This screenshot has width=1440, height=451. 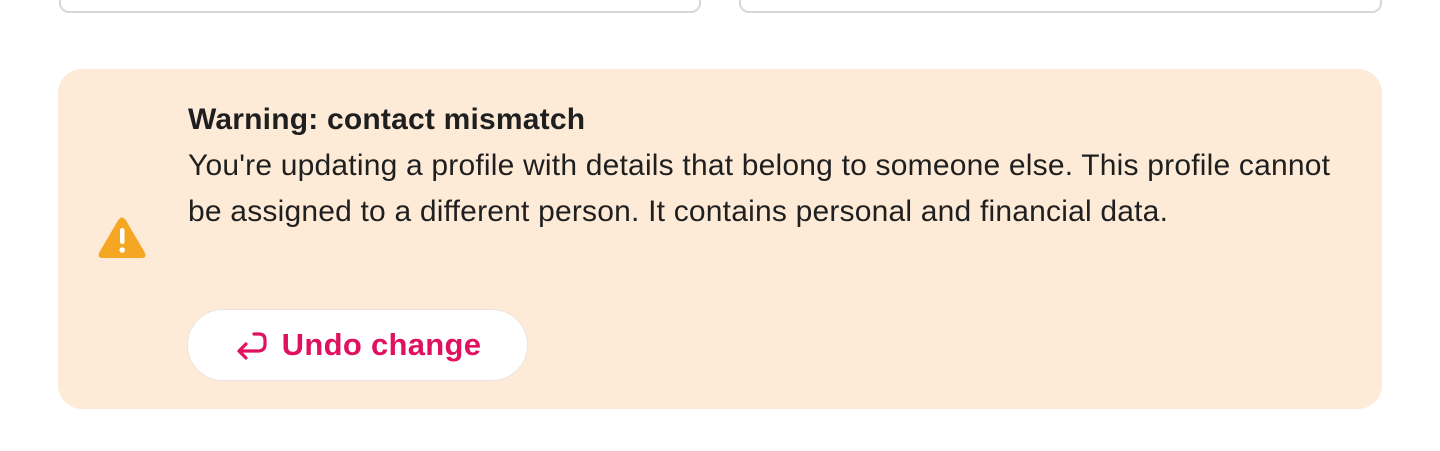 I want to click on warning-triangle-icon, so click(x=122, y=238).